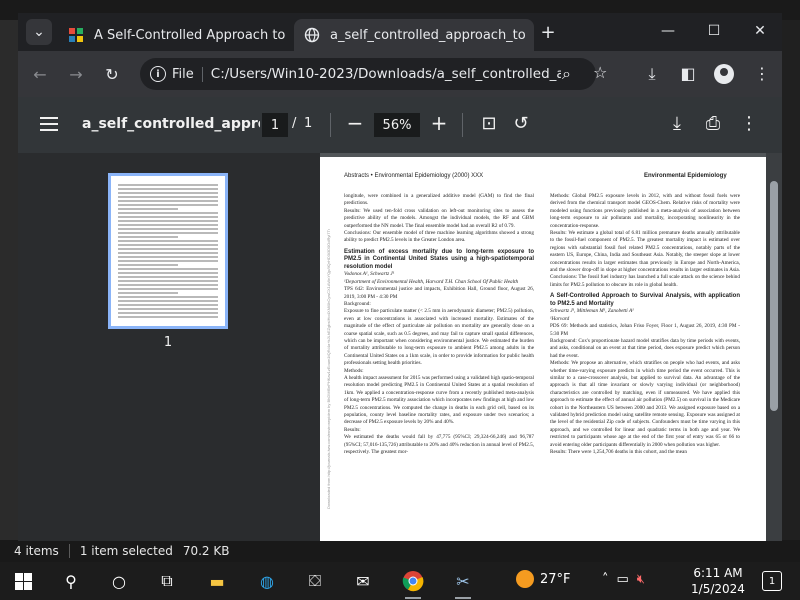 This screenshot has height=600, width=800. I want to click on menu-icon, so click(49, 124).